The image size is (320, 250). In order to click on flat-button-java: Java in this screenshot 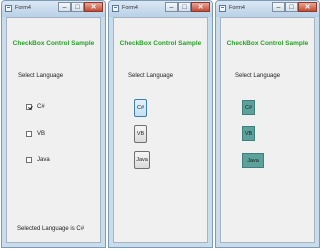, I will do `click(253, 160)`.